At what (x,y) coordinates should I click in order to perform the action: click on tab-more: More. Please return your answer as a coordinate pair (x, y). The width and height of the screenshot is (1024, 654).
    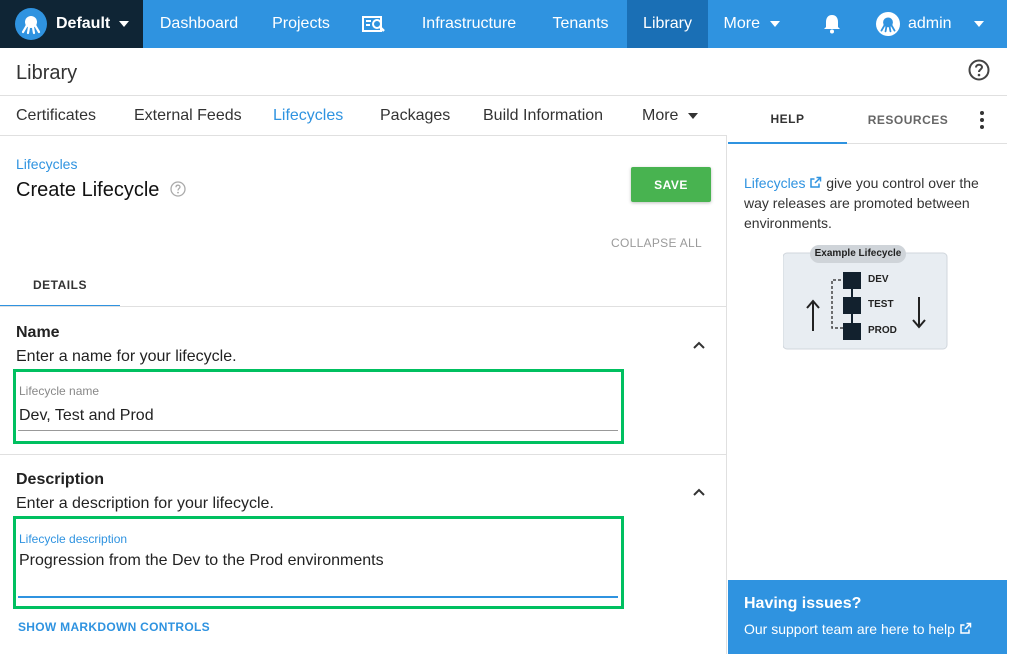
    Looking at the image, I should click on (670, 116).